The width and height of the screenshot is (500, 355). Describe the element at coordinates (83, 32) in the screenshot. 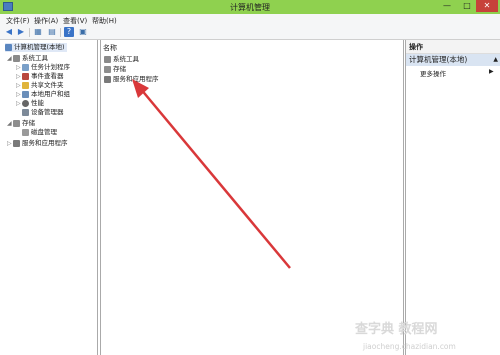

I see `view-icon: ▣` at that location.